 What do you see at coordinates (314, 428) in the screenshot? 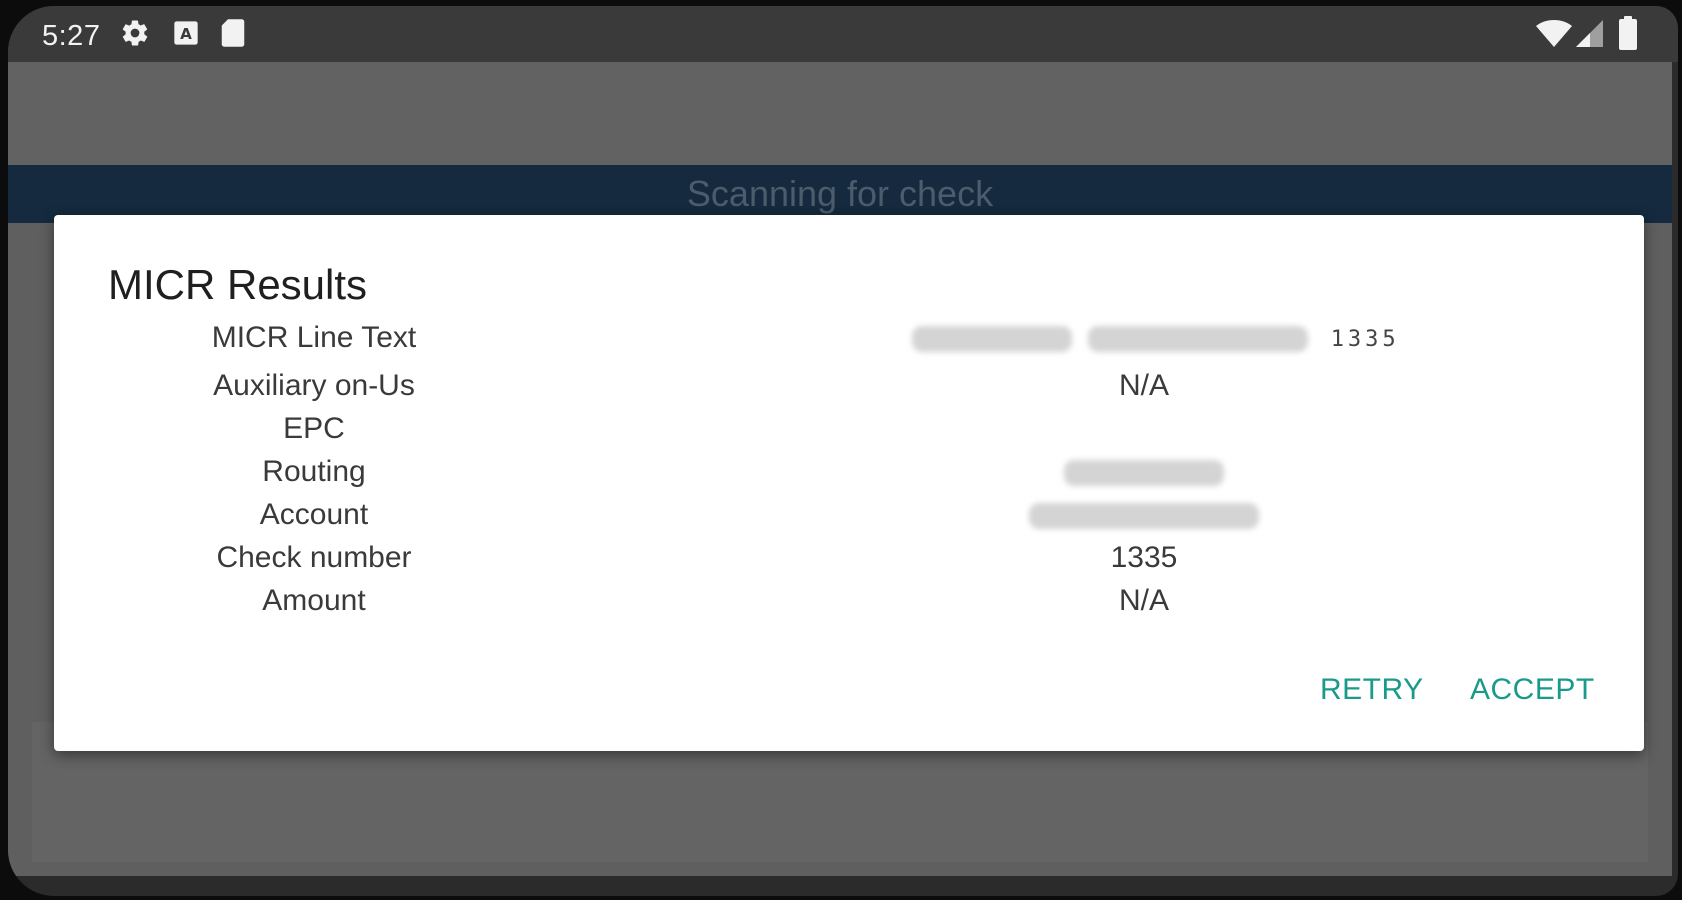
I see `row-label: EPC` at bounding box center [314, 428].